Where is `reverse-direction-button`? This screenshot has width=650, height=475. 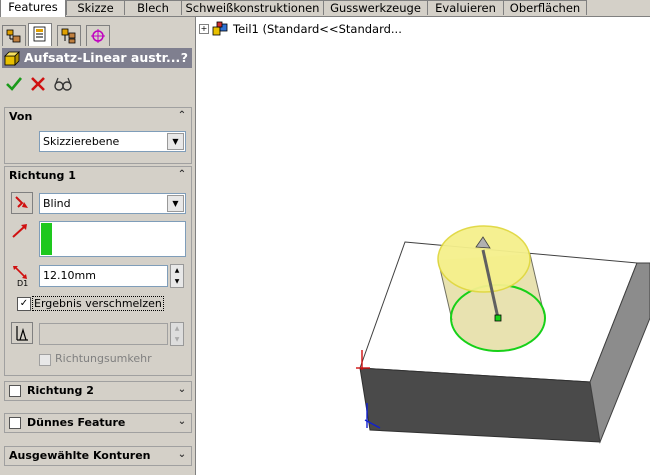
reverse-direction-button is located at coordinates (22, 203).